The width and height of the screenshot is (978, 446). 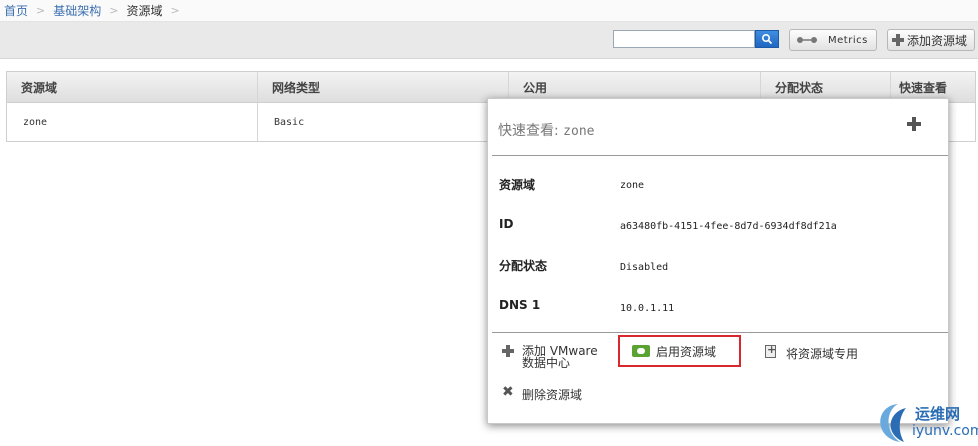 What do you see at coordinates (579, 131) in the screenshot?
I see `quickview-title-name: zone` at bounding box center [579, 131].